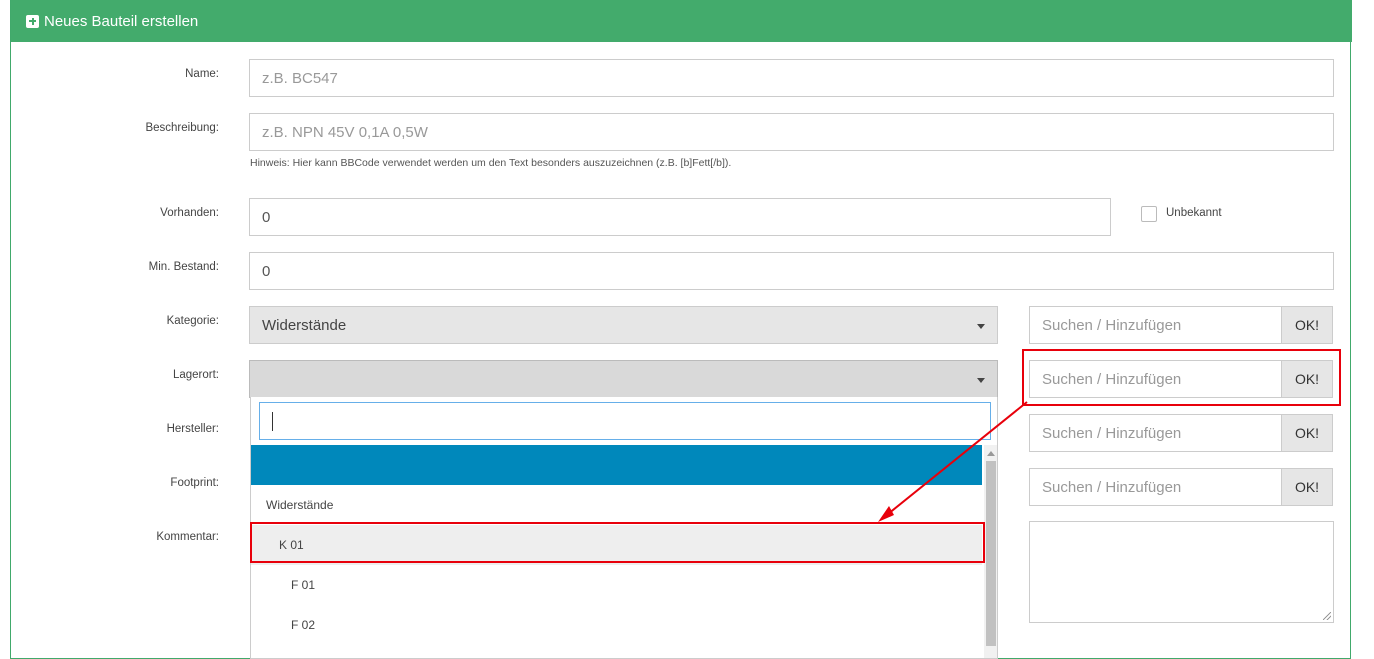 The image size is (1374, 659). What do you see at coordinates (791, 271) in the screenshot?
I see `mininstock-input: 0` at bounding box center [791, 271].